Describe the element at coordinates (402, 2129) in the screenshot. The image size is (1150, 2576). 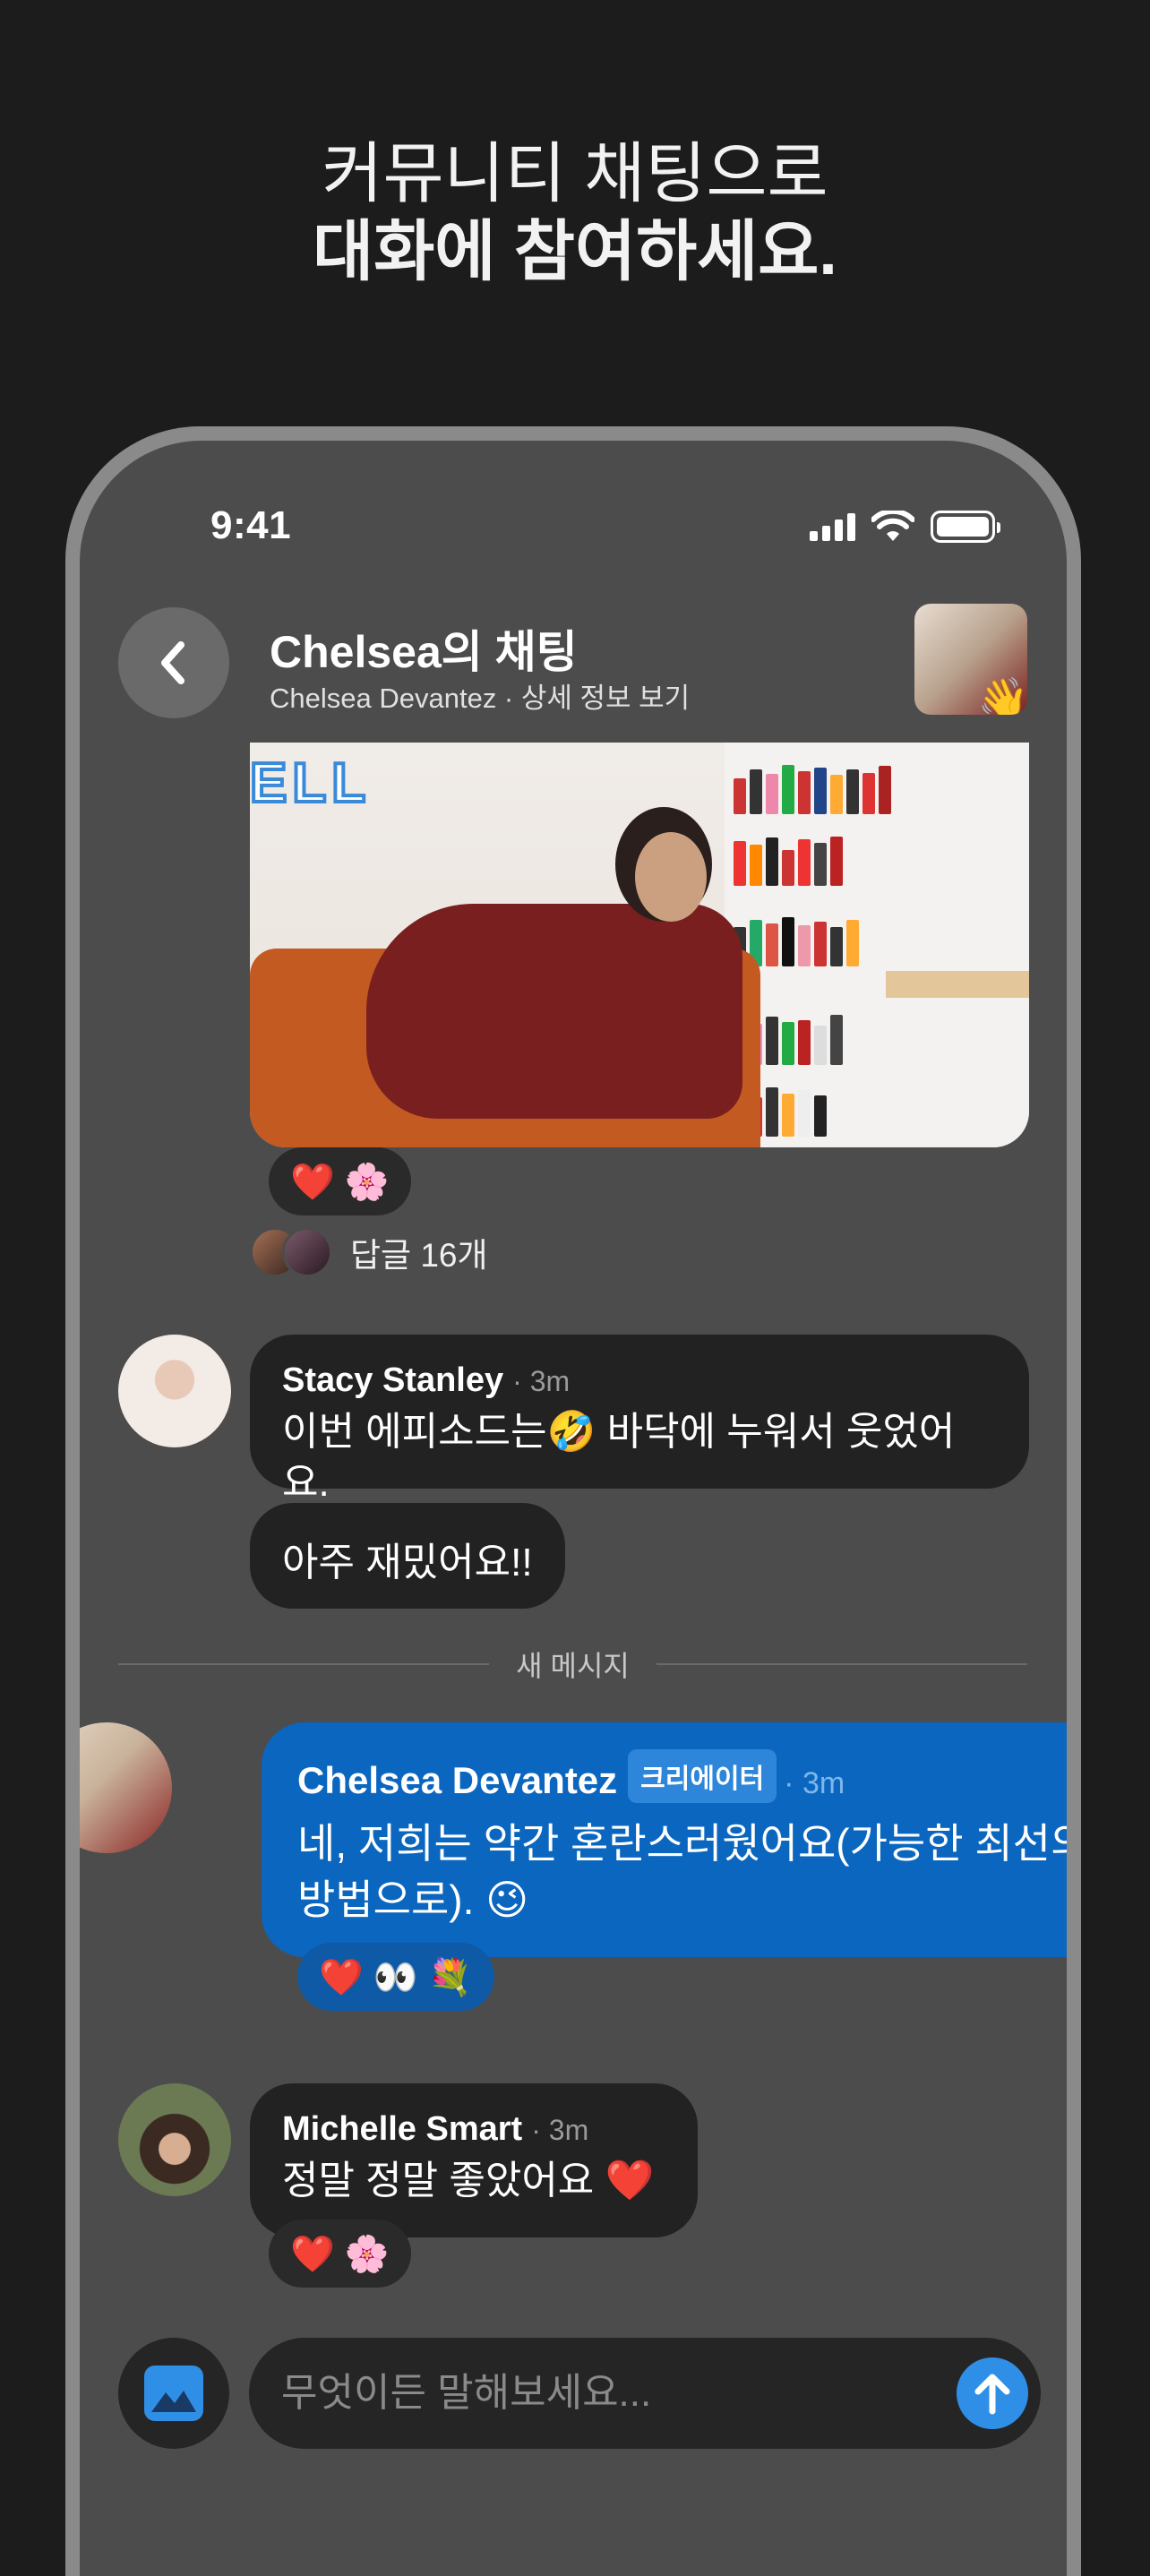
I see `message-author: Michelle Smart` at that location.